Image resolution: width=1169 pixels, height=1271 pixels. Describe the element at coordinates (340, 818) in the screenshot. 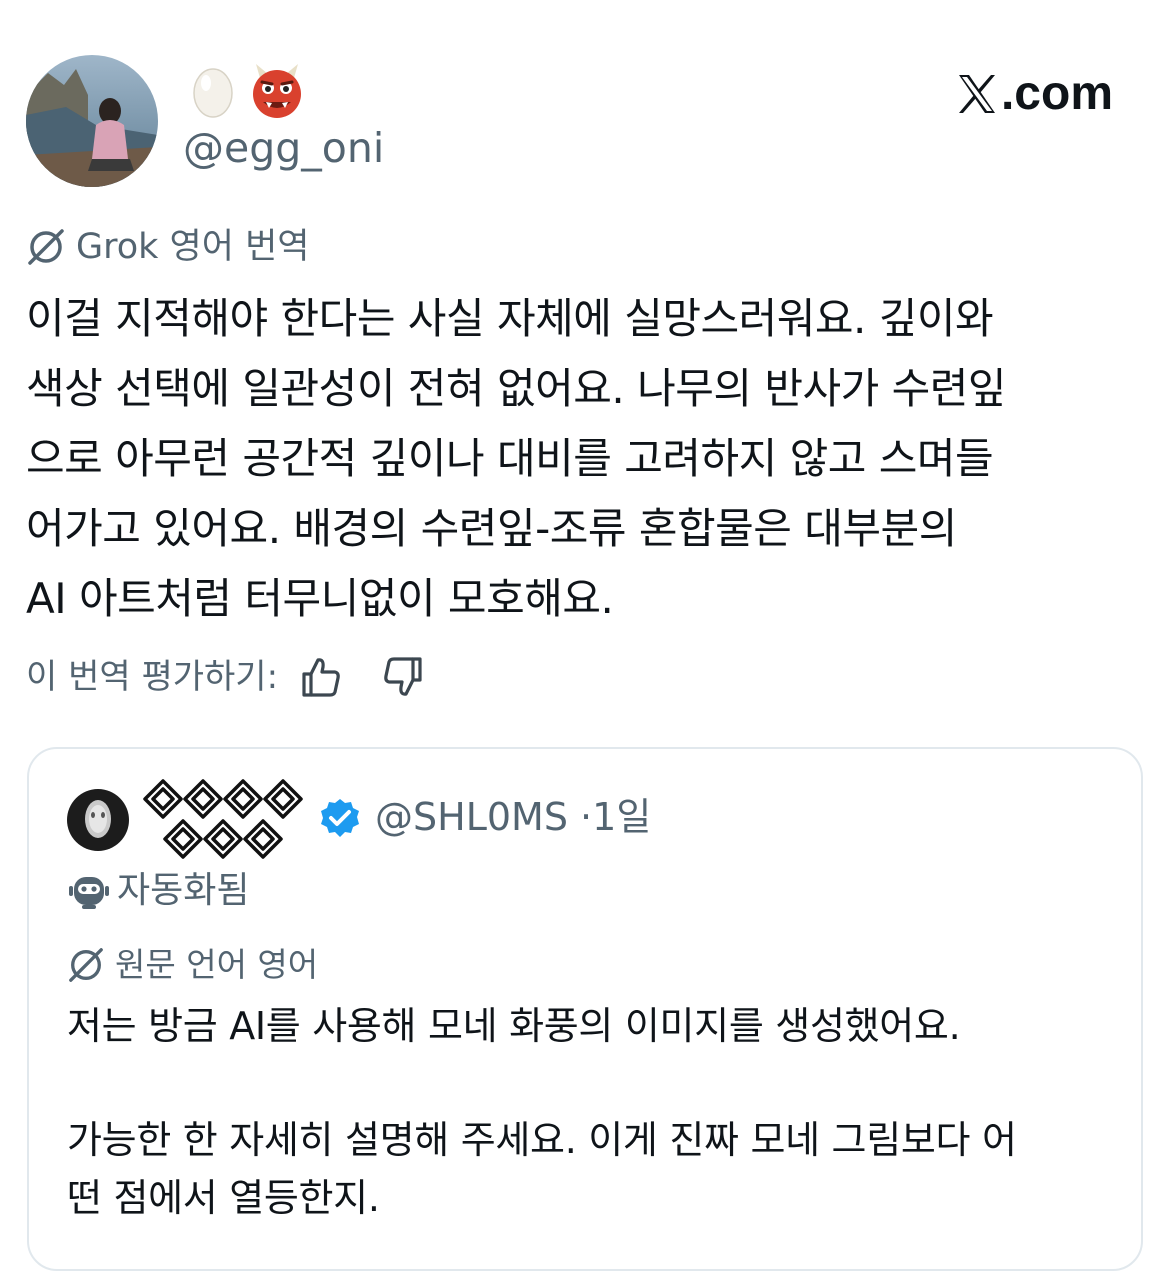

I see `verified-badge-icon` at that location.